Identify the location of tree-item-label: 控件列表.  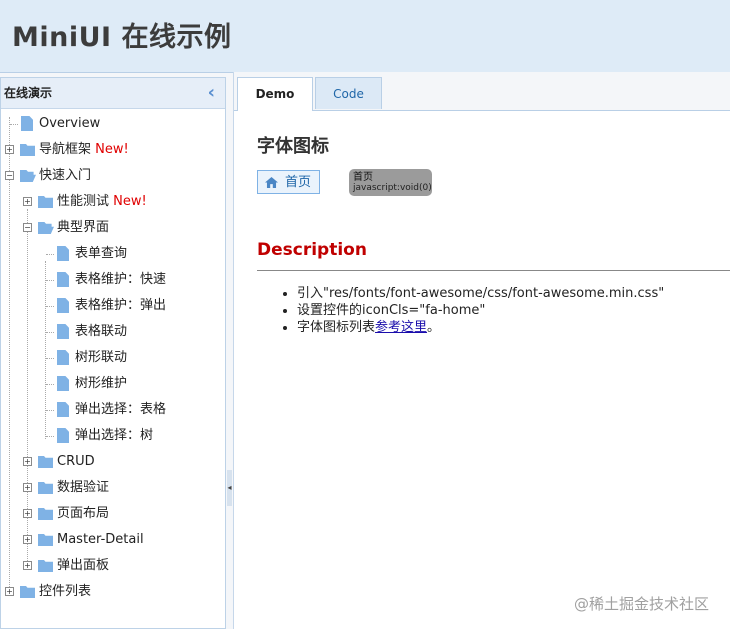
(65, 591).